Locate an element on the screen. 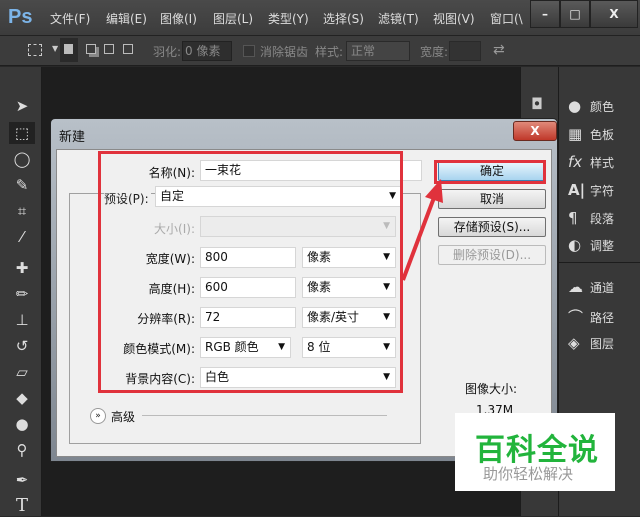 This screenshot has height=517, width=640. panel-color: ● 颜色 is located at coordinates (591, 106).